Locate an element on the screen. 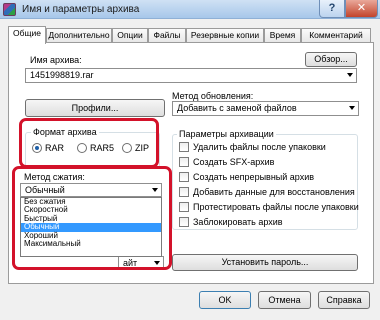 Image resolution: width=380 pixels, height=320 pixels. checkbox-label: Удалить файлы после упаковки is located at coordinates (259, 147).